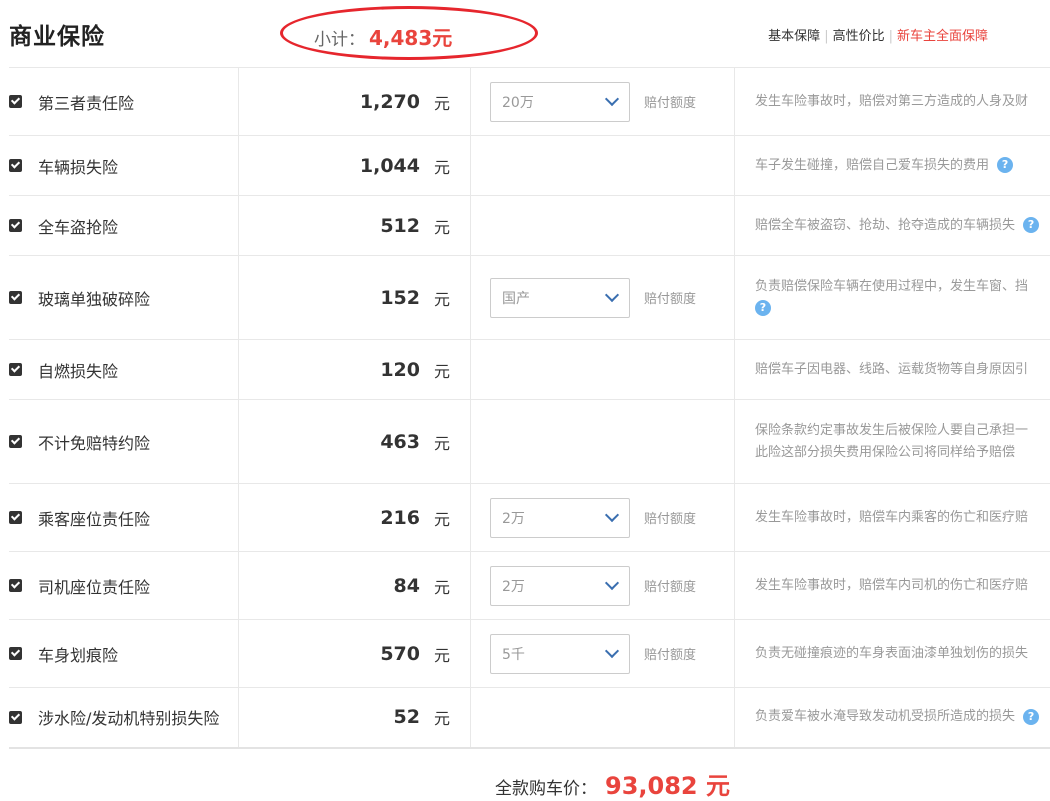 The height and width of the screenshot is (801, 1050). I want to click on coverage-select: 国产, so click(560, 297).